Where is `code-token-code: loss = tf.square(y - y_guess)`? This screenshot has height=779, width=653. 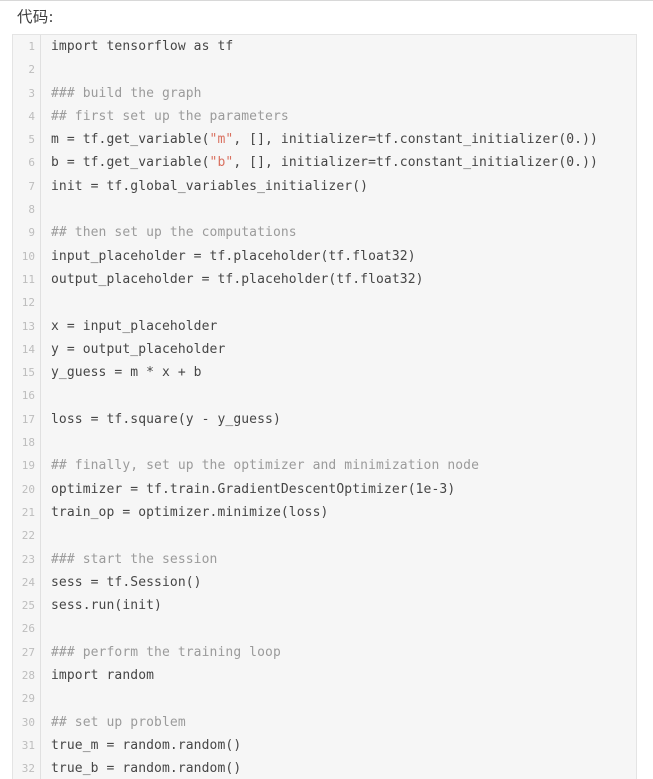
code-token-code: loss = tf.square(y - y_guess) is located at coordinates (166, 419).